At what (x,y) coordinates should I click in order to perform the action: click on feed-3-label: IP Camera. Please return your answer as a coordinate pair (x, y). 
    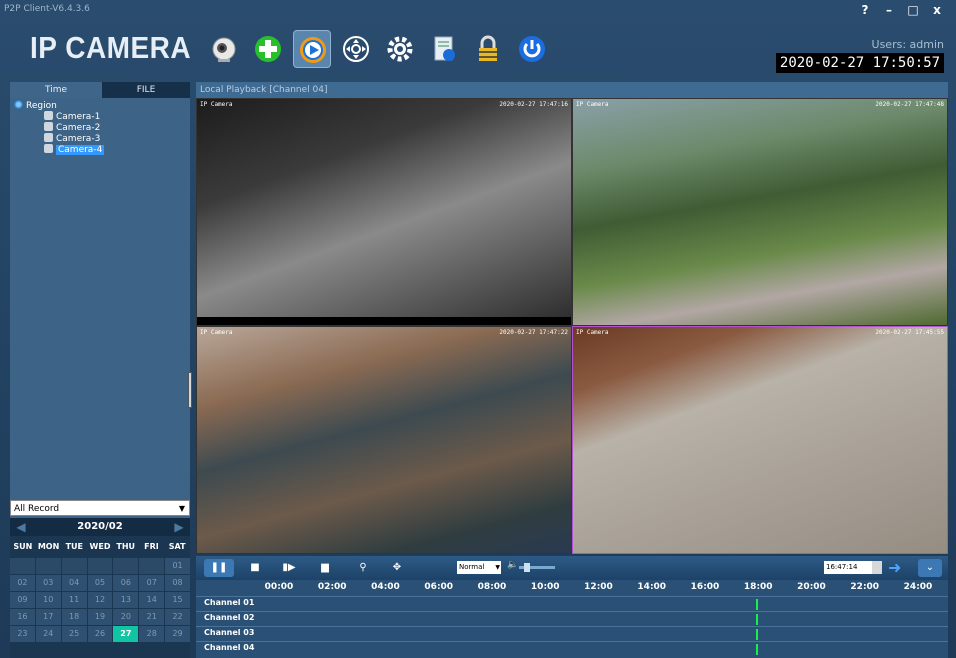
    Looking at the image, I should click on (216, 332).